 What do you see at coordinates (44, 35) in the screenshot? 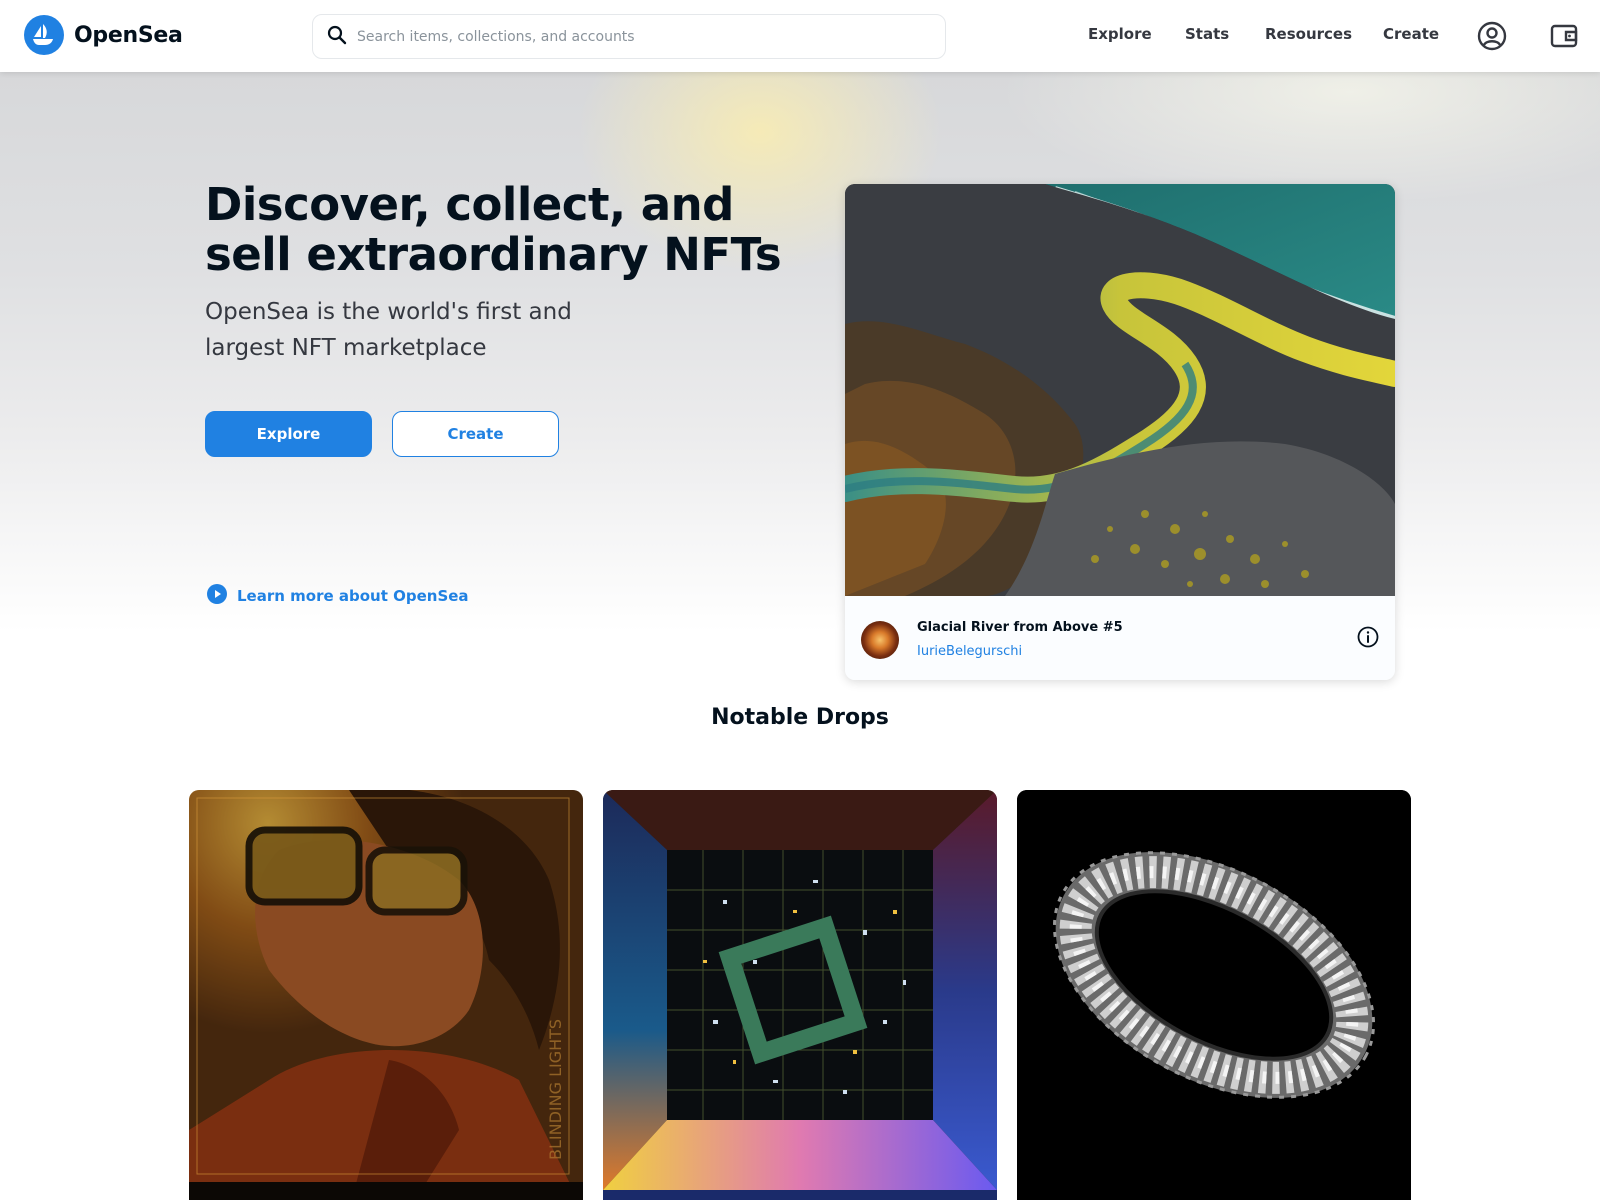
I see `opensea-logo-icon` at bounding box center [44, 35].